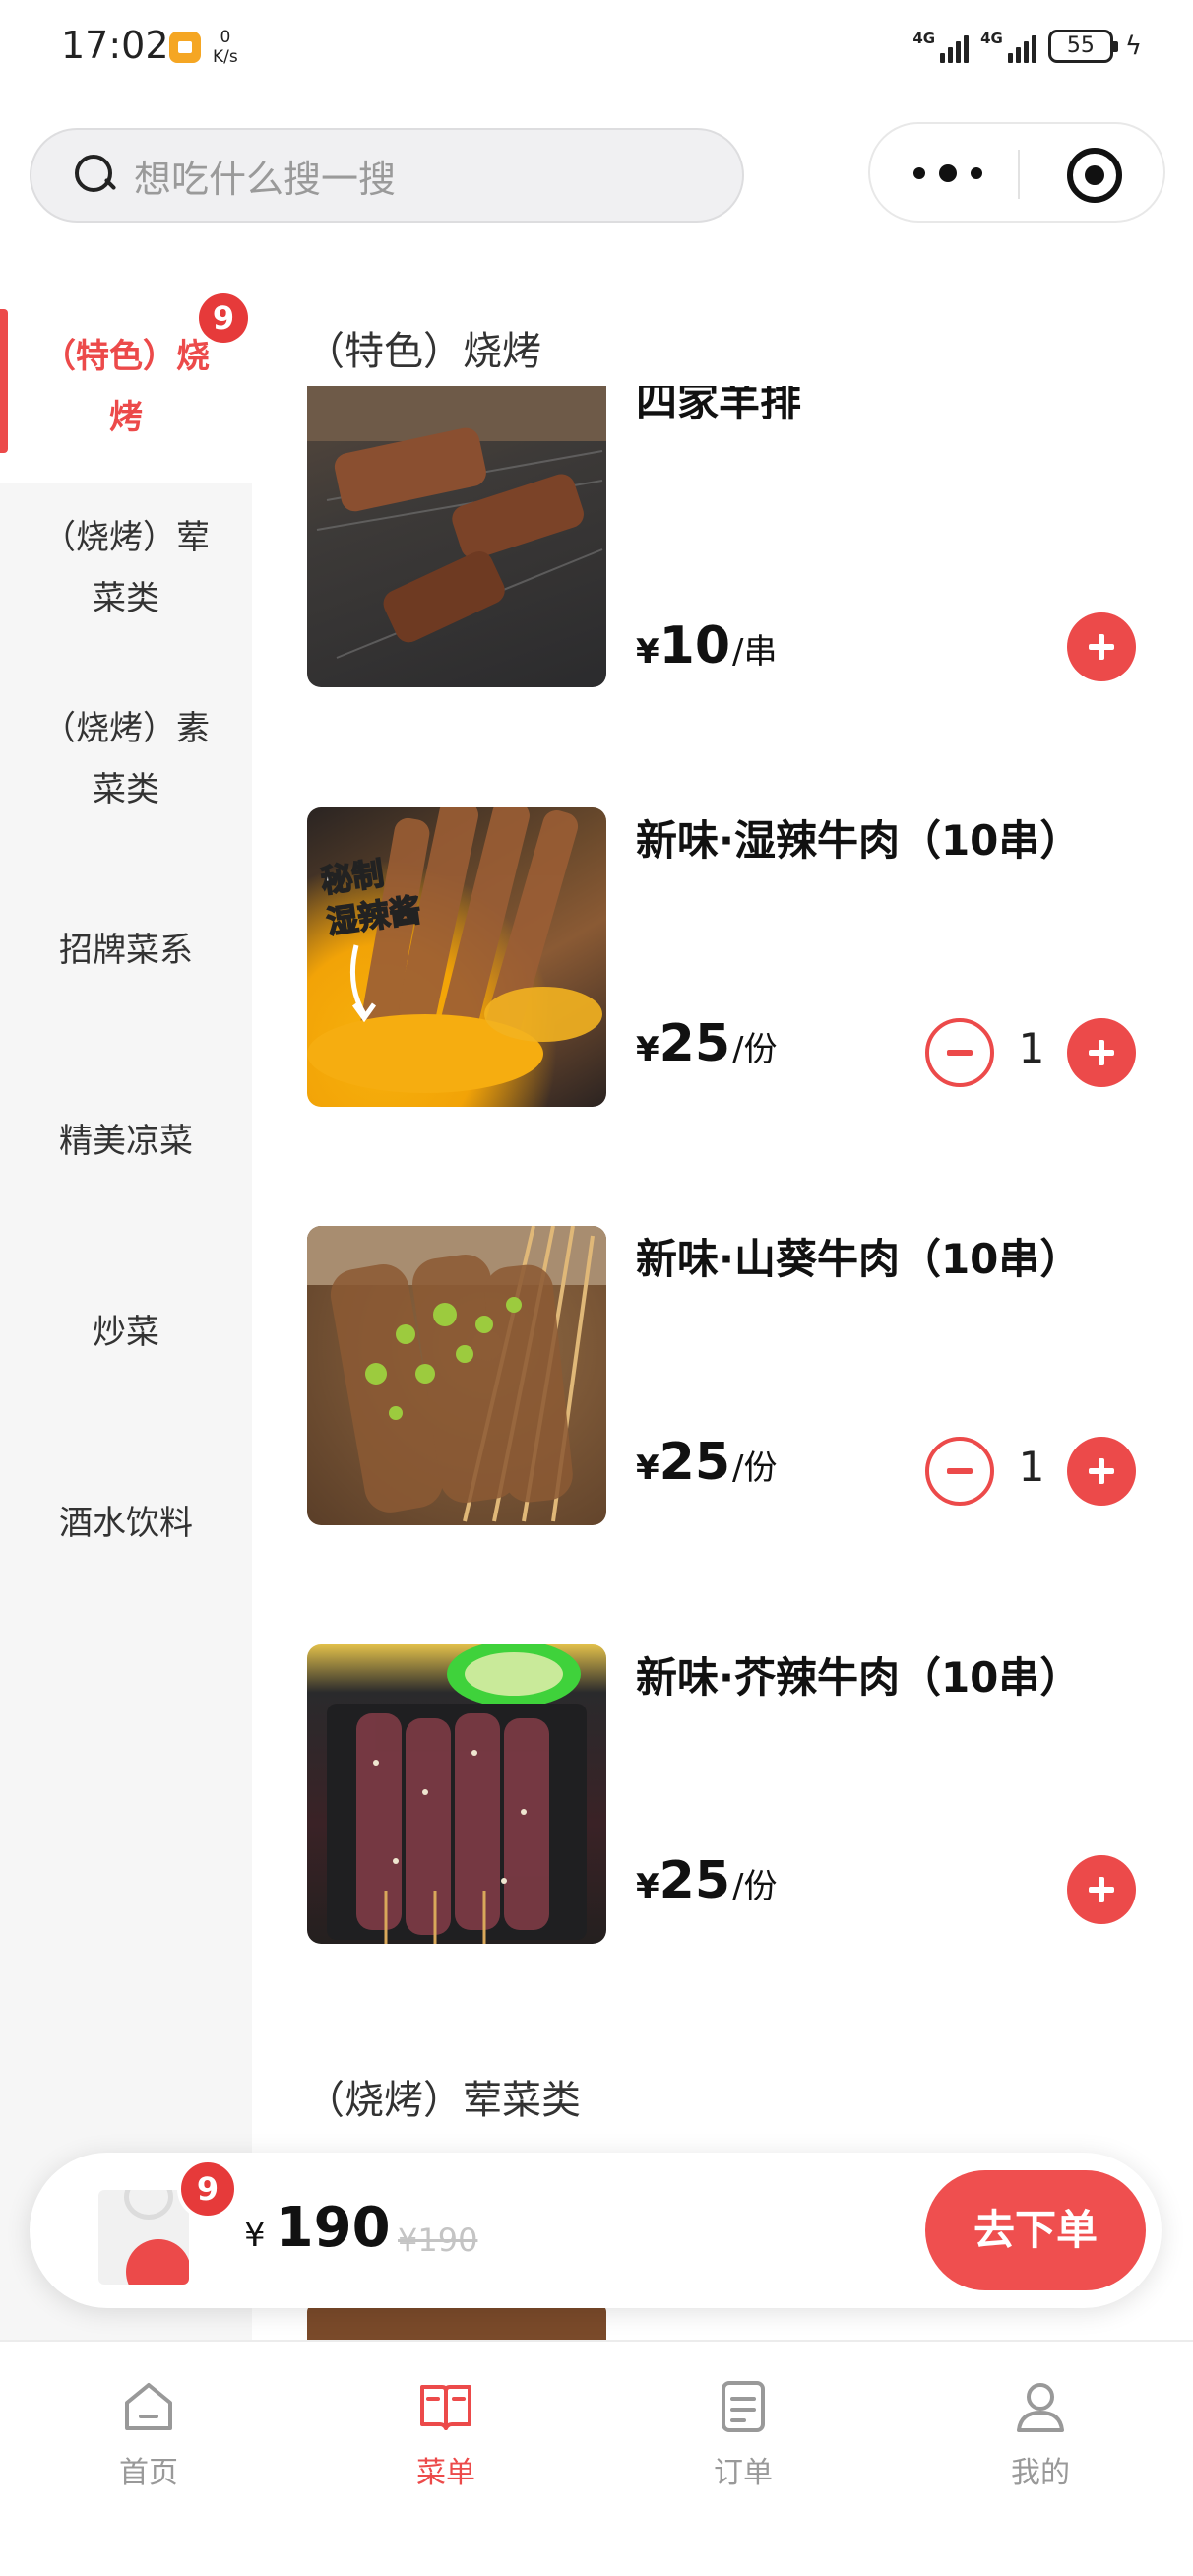 This screenshot has height=2576, width=1193. I want to click on tab-orders: 订单, so click(743, 2434).